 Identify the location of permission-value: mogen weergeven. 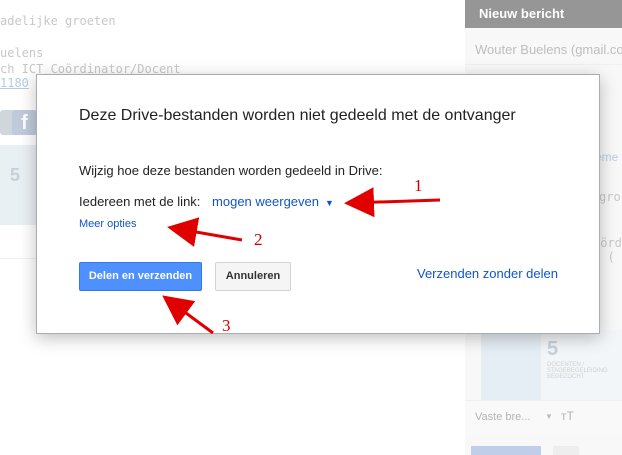
(265, 201).